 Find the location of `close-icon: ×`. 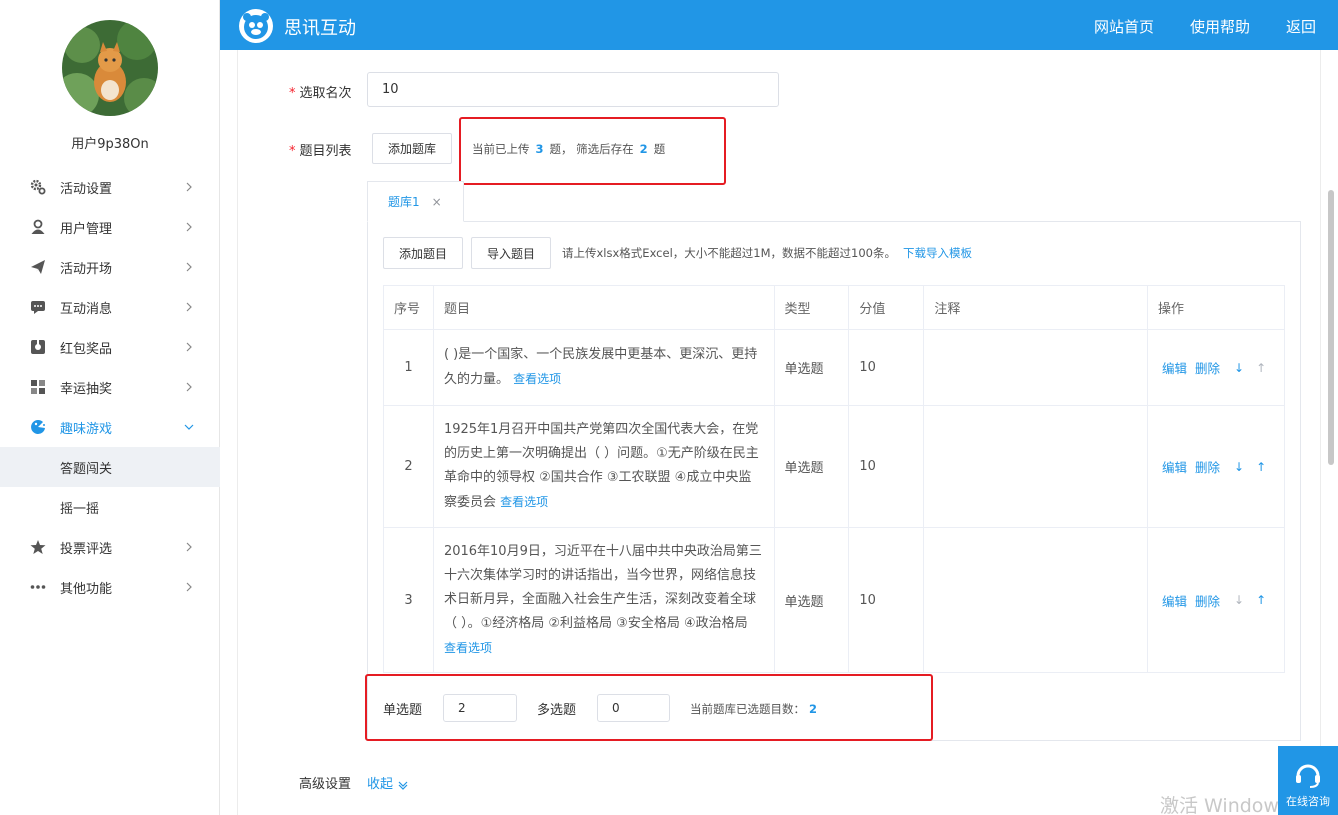

close-icon: × is located at coordinates (437, 202).